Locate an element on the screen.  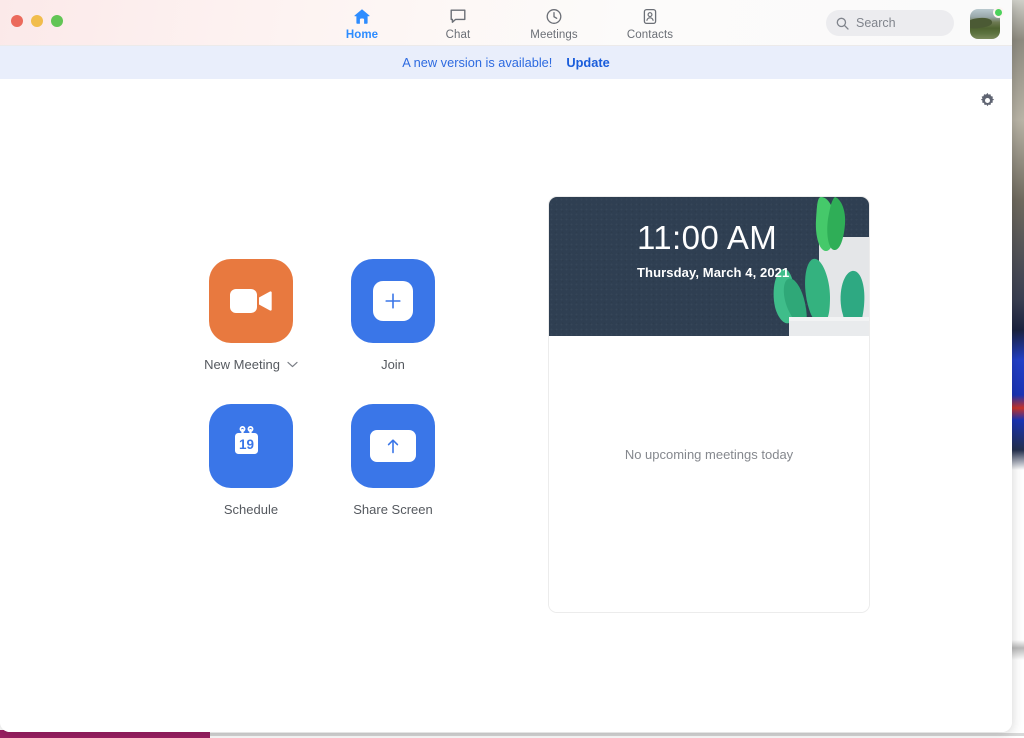
search-placeholder: Search is located at coordinates (876, 23).